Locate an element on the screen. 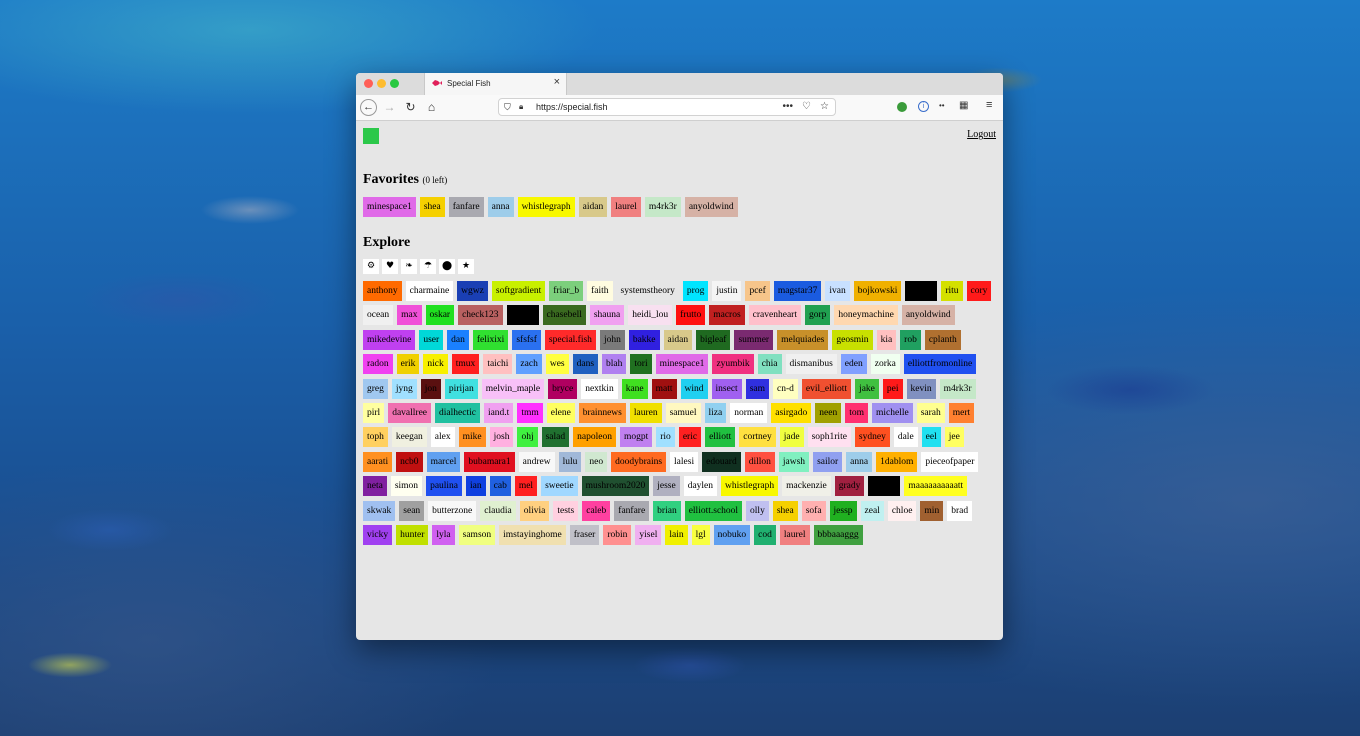 Image resolution: width=1360 pixels, height=736 pixels. explore-tag: mike is located at coordinates (472, 437).